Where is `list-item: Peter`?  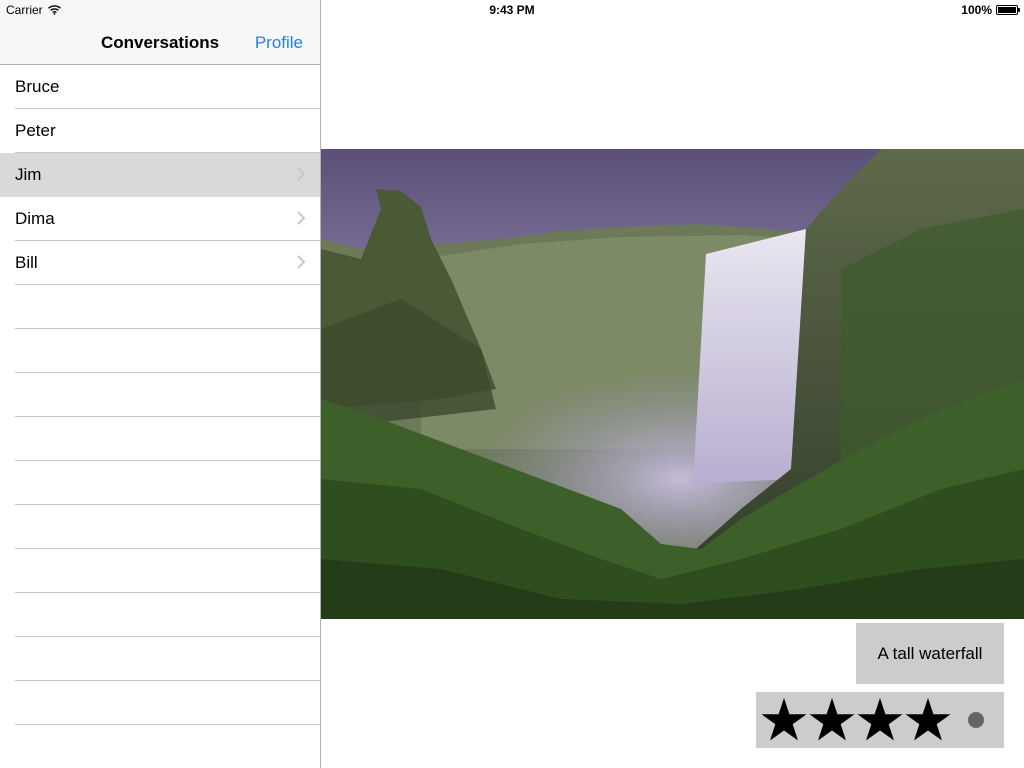
list-item: Peter is located at coordinates (160, 131).